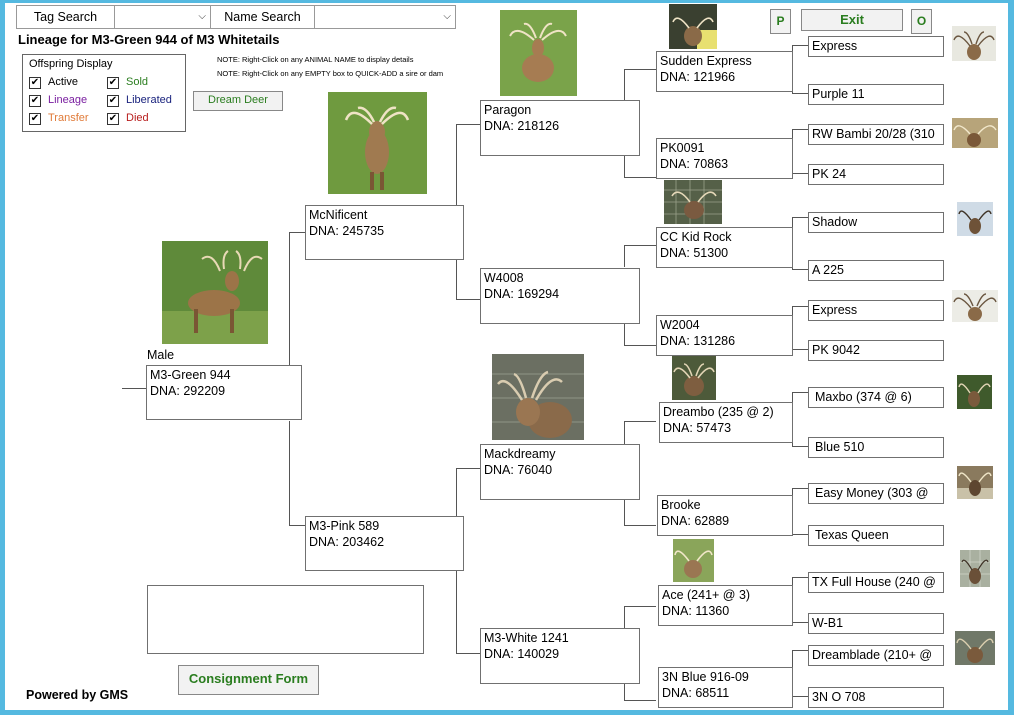 This screenshot has height=715, width=1014. I want to click on gen4-dna: DNA: 131286, so click(698, 341).